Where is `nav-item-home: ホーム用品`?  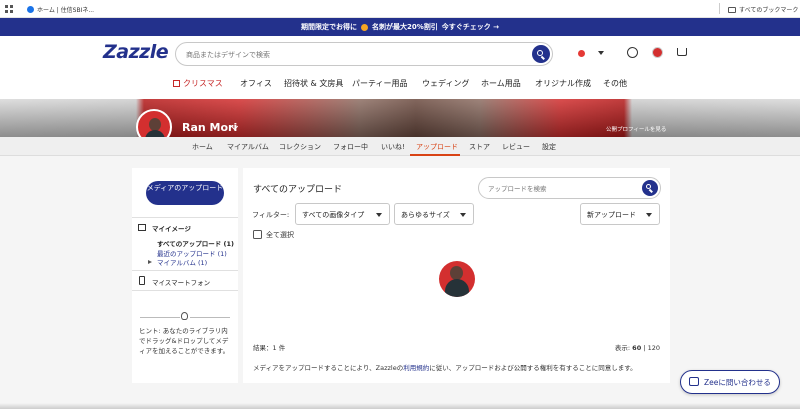 nav-item-home: ホーム用品 is located at coordinates (501, 83).